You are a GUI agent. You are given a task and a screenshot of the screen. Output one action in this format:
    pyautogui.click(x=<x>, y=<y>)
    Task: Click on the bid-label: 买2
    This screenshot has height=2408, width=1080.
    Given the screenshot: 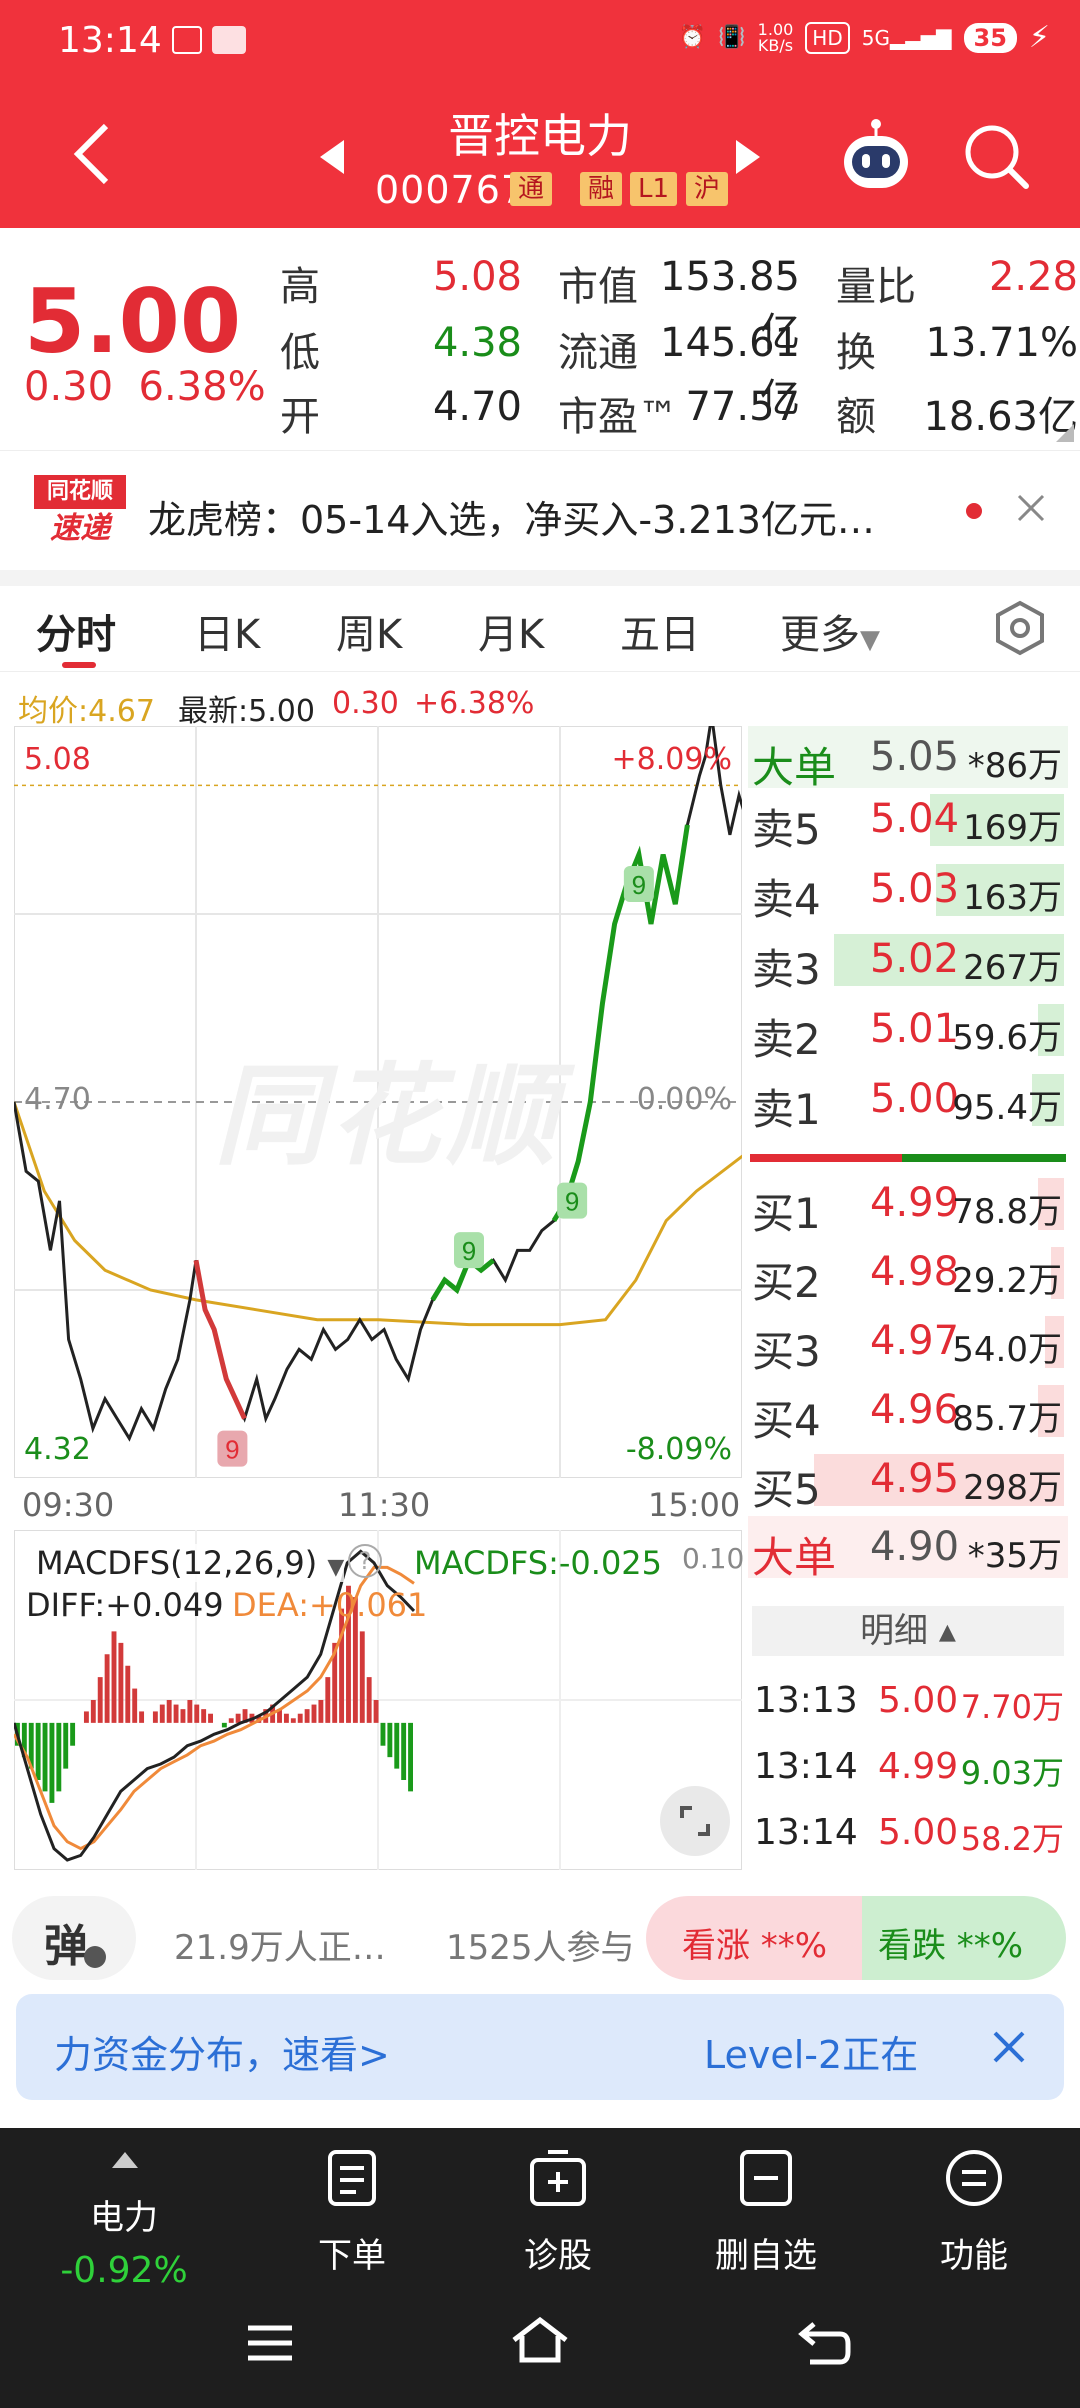 What is the action you would take?
    pyautogui.click(x=786, y=1282)
    